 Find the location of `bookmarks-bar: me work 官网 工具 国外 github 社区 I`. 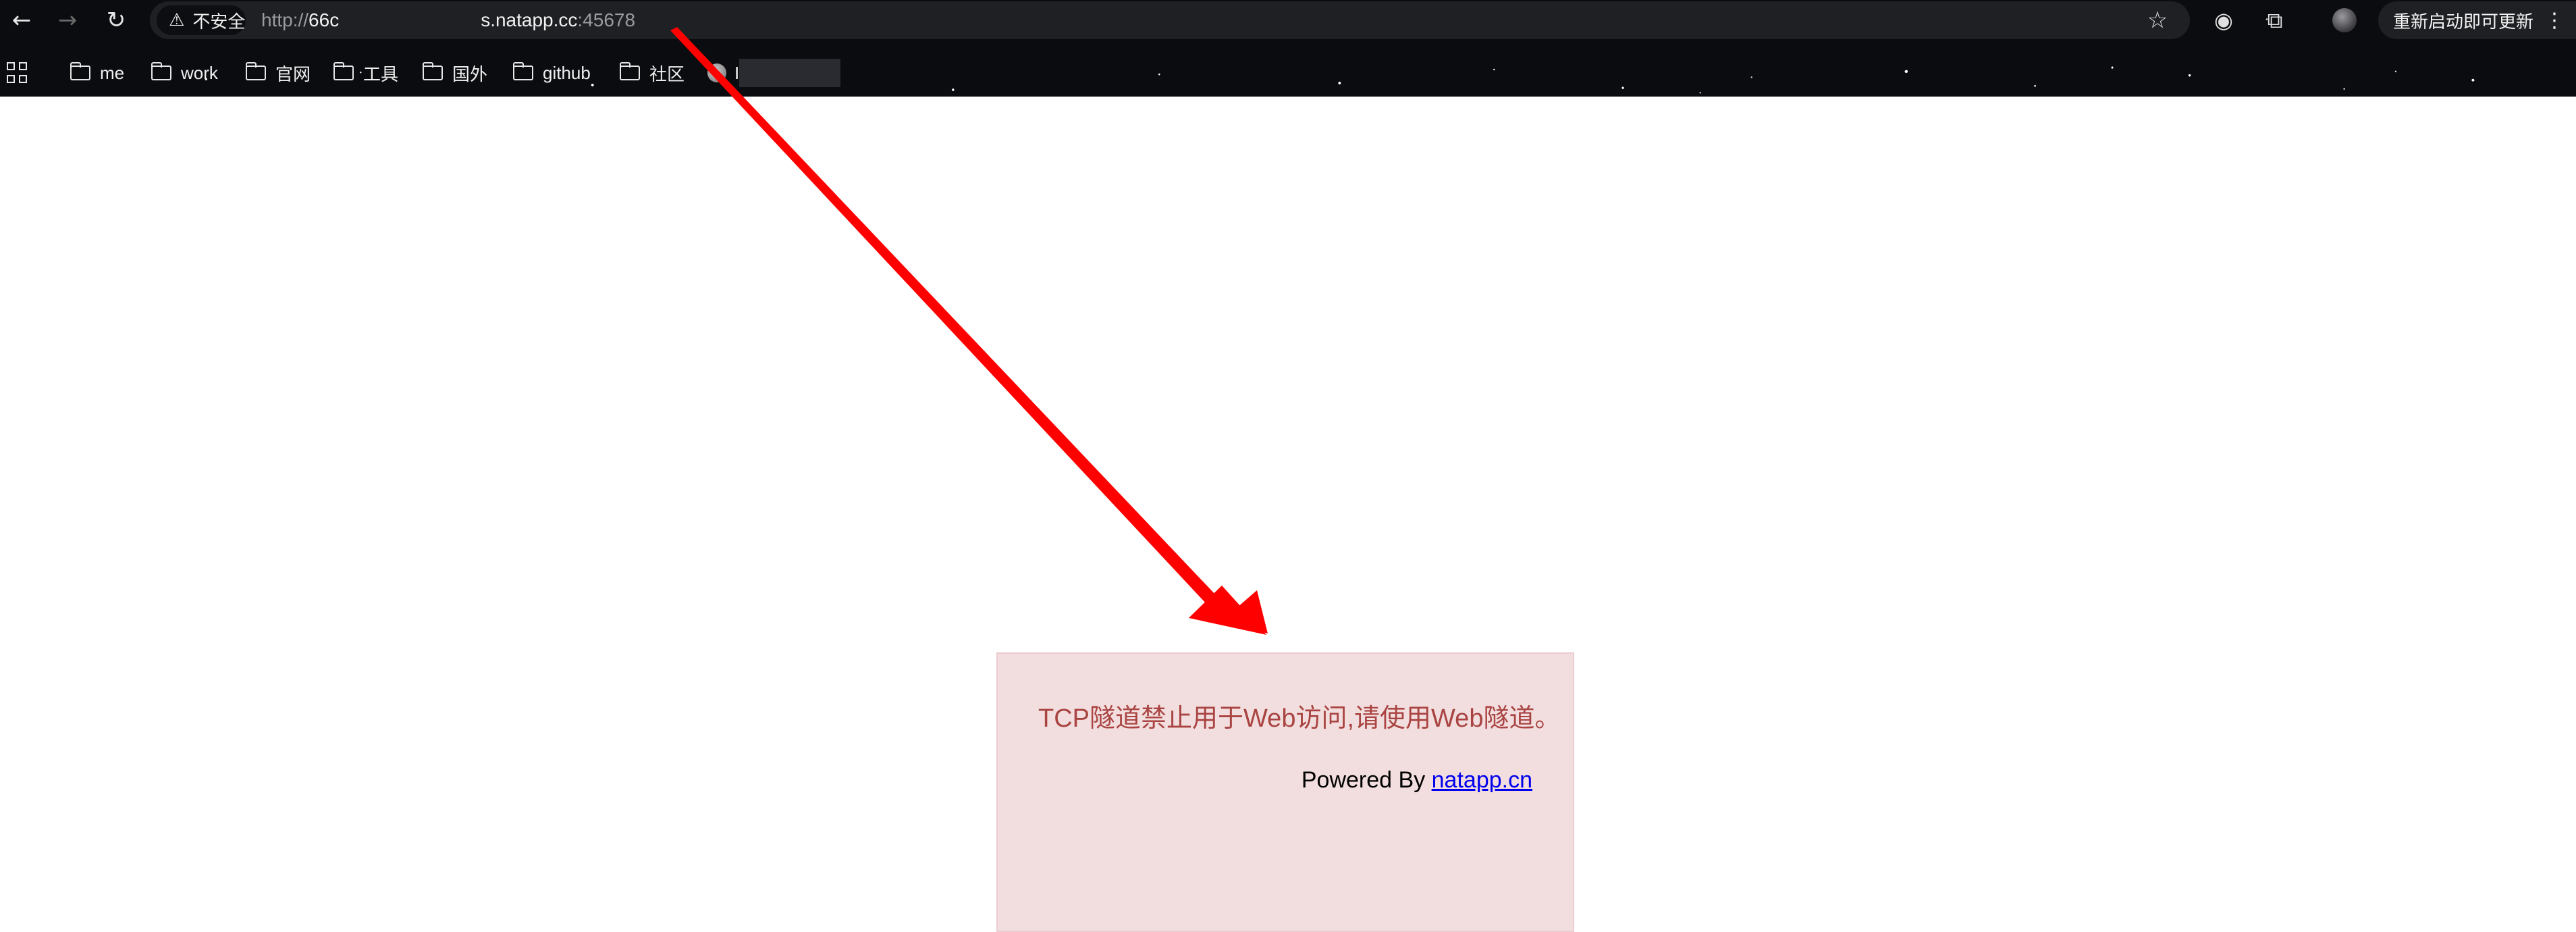

bookmarks-bar: me work 官网 工具 国外 github 社区 I is located at coordinates (1288, 73).